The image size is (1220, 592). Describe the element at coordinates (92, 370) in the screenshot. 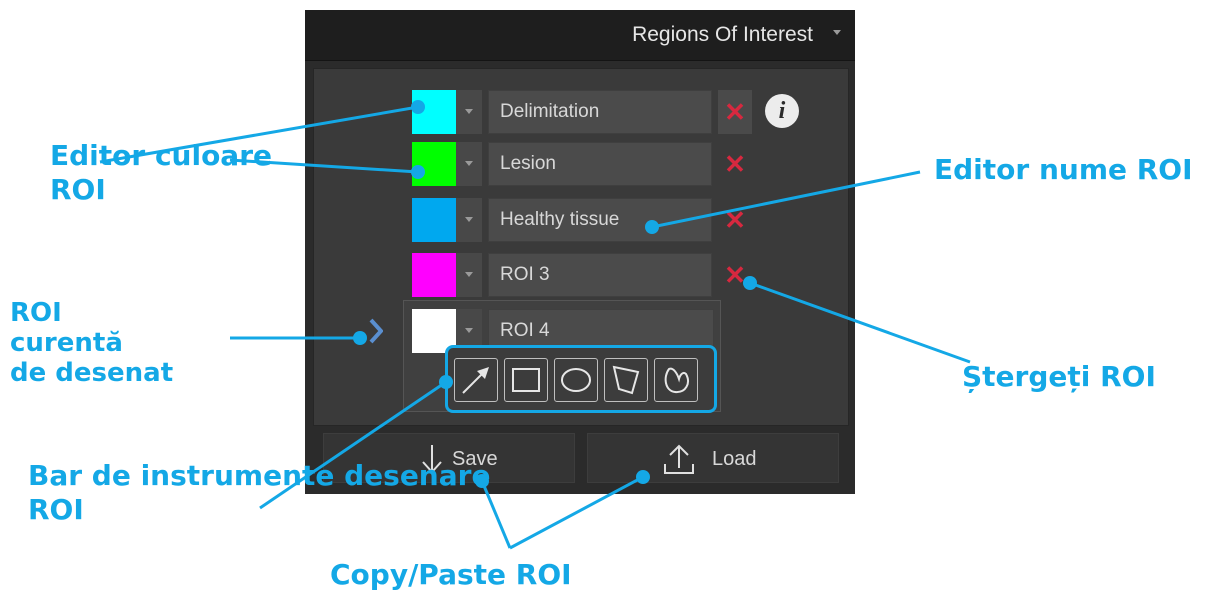

I see `callout-line: de desenat` at that location.